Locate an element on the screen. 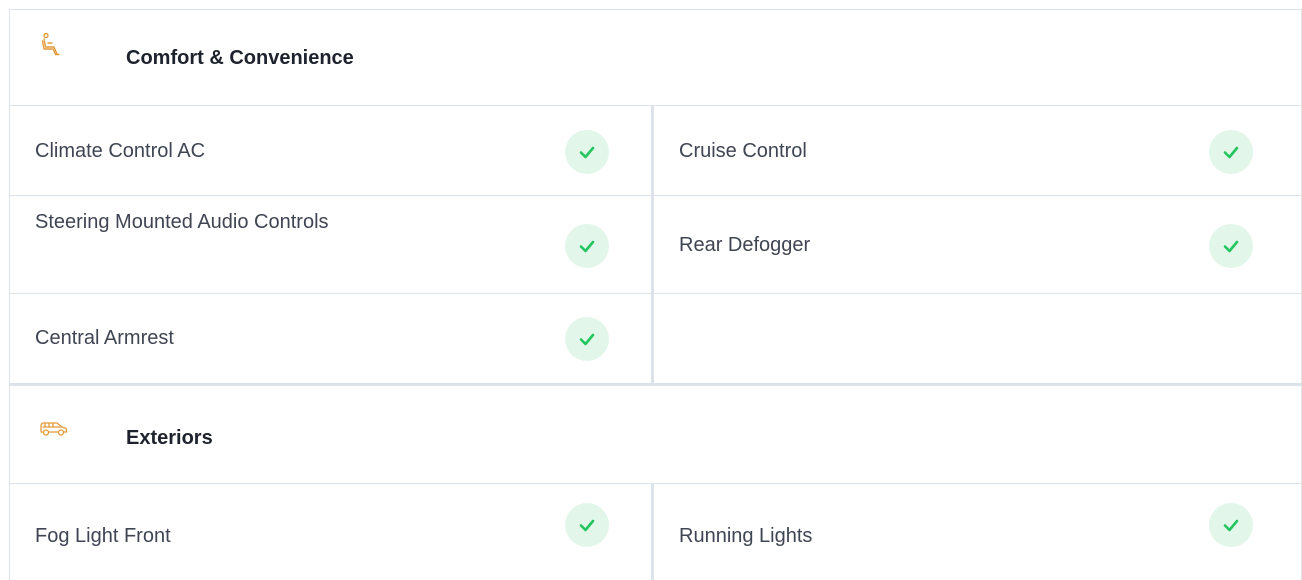 This screenshot has height=580, width=1302. feature-label: Running Lights is located at coordinates (746, 536).